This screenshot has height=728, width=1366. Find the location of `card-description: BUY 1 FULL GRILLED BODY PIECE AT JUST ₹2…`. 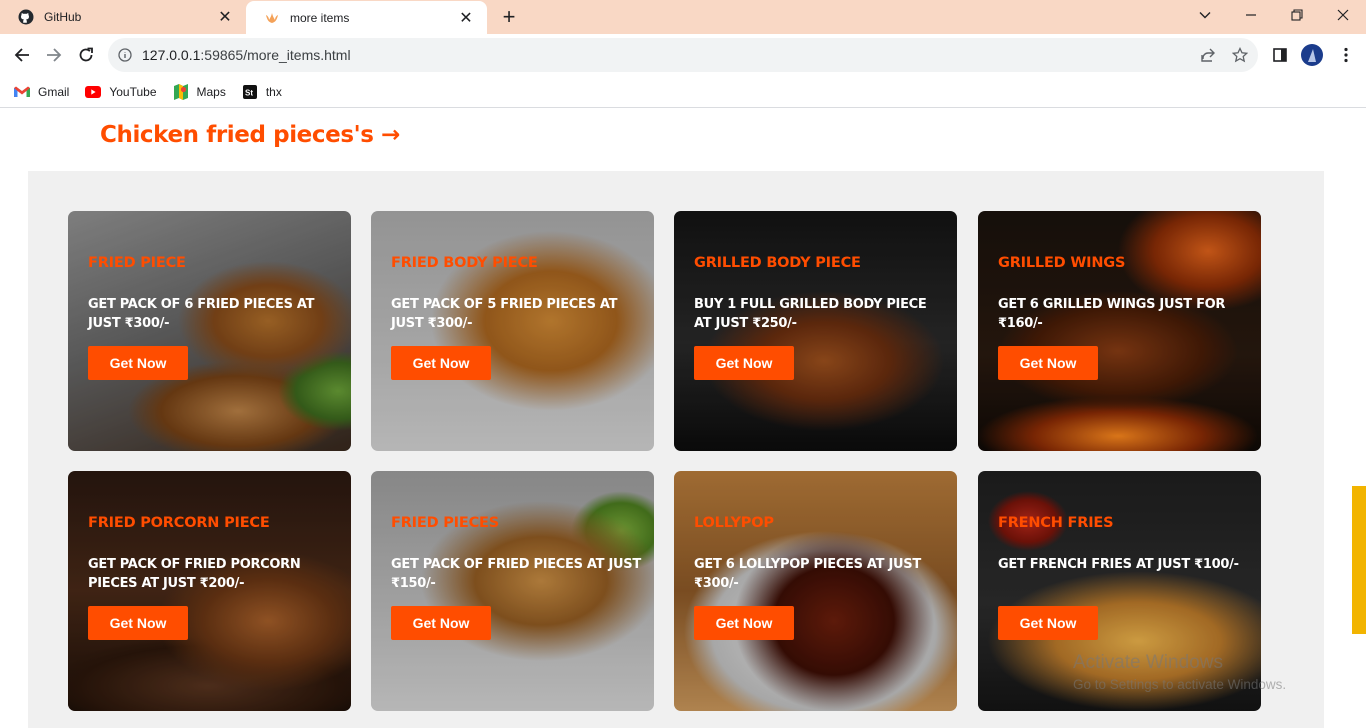

card-description: BUY 1 FULL GRILLED BODY PIECE AT JUST ₹2… is located at coordinates (810, 314).